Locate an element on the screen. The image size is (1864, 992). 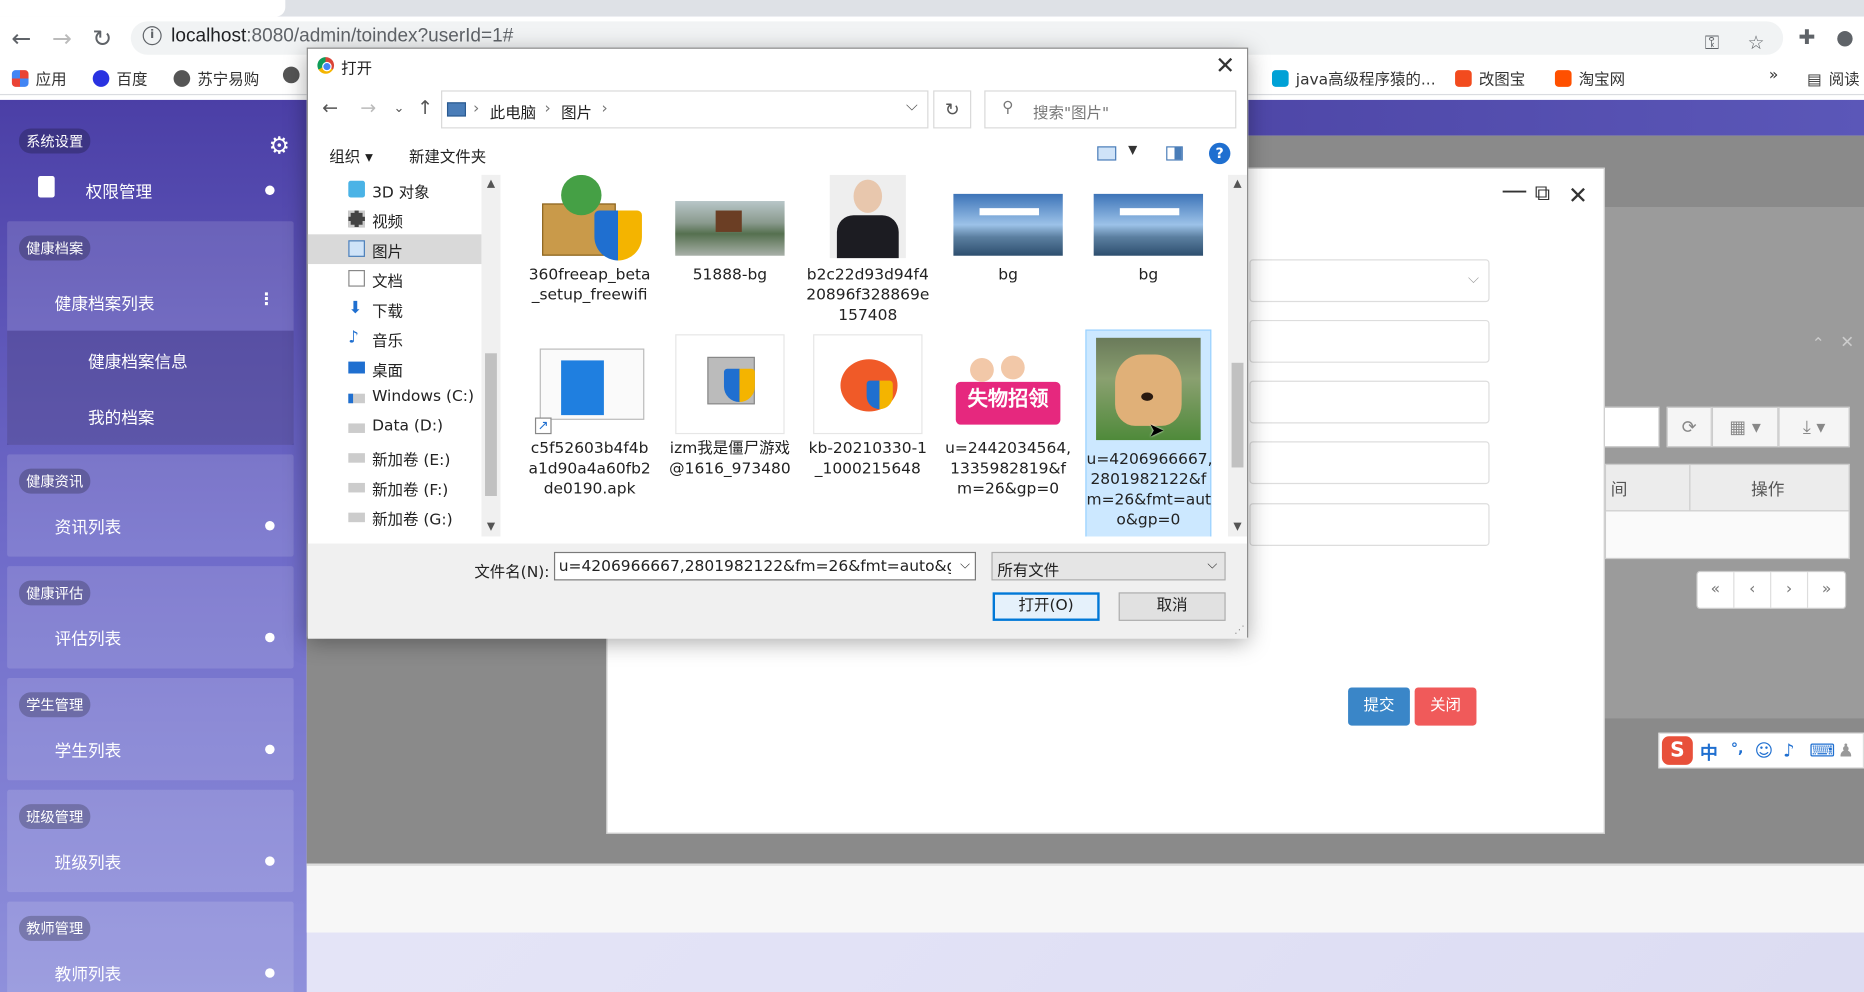
last-page-button: » is located at coordinates (1826, 590).